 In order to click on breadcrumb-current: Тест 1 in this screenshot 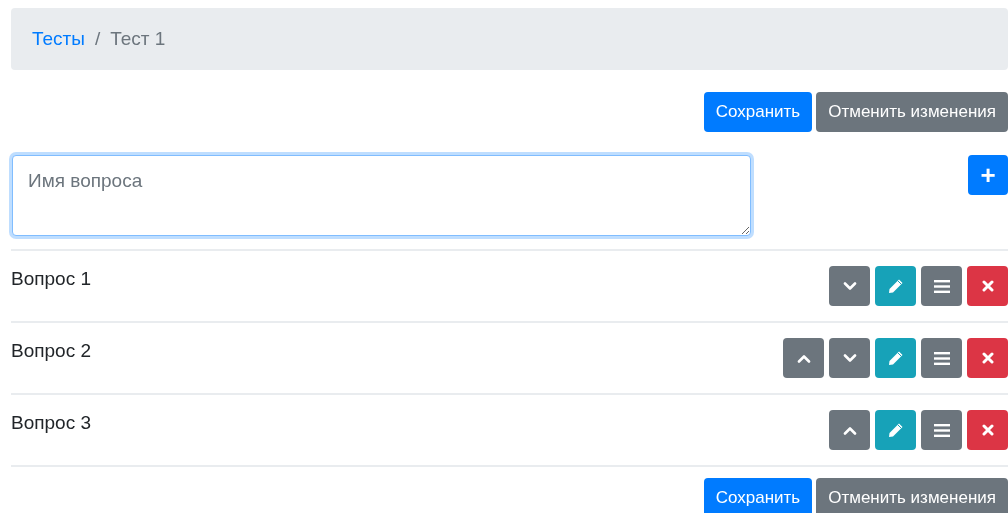, I will do `click(138, 39)`.